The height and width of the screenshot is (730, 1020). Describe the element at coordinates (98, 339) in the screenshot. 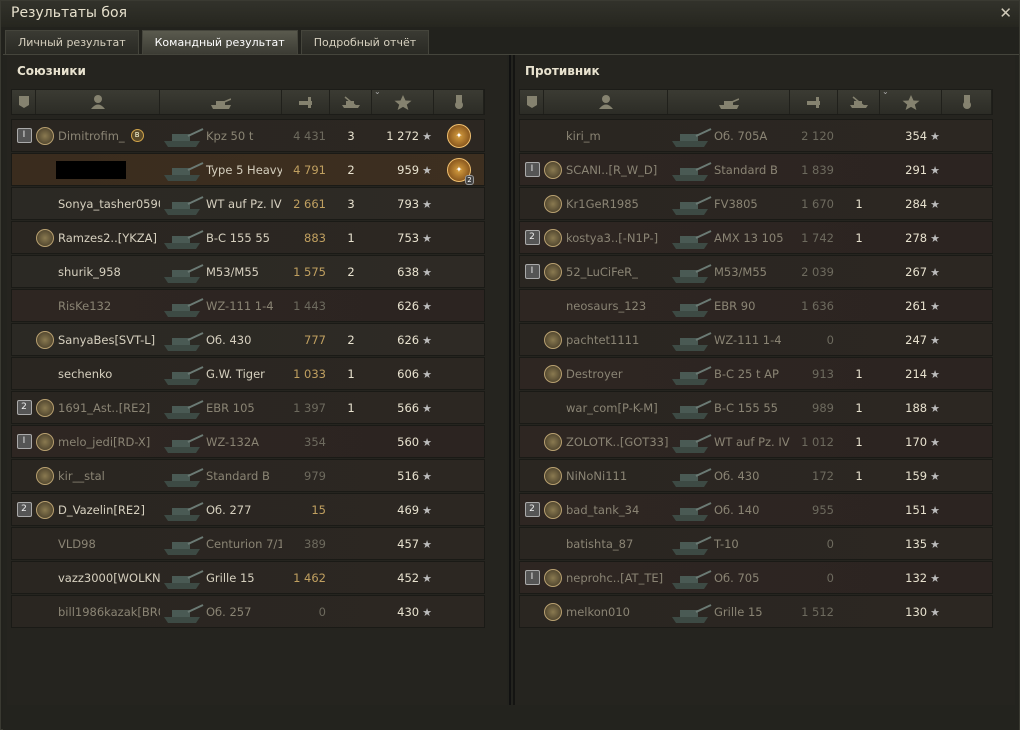

I see `player-cell: SanyaBes[SVT-L]` at that location.